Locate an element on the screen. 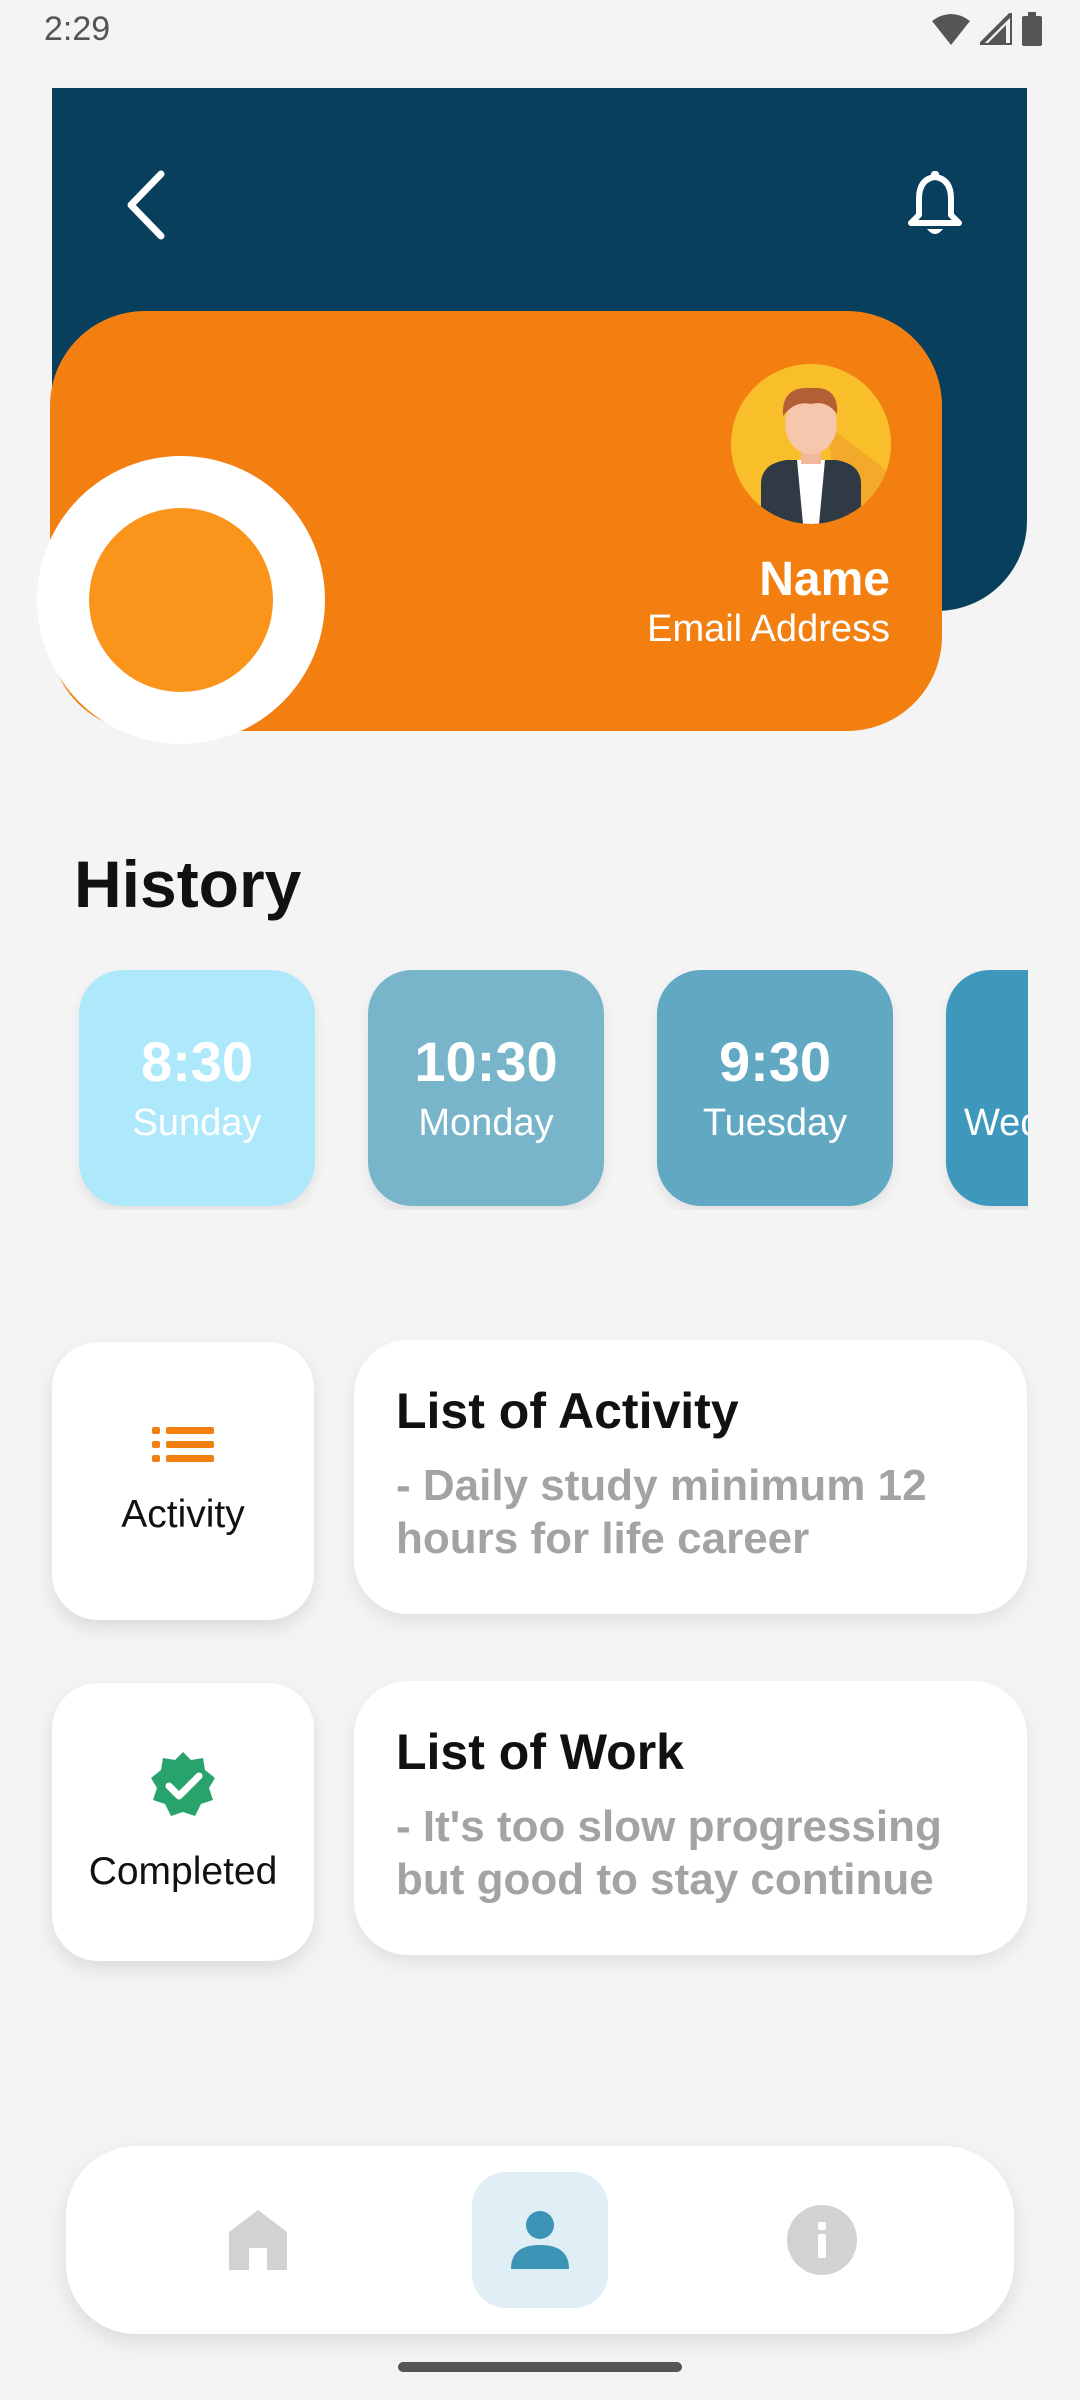 The height and width of the screenshot is (2400, 1080). history-time: 9:30 is located at coordinates (775, 1061).